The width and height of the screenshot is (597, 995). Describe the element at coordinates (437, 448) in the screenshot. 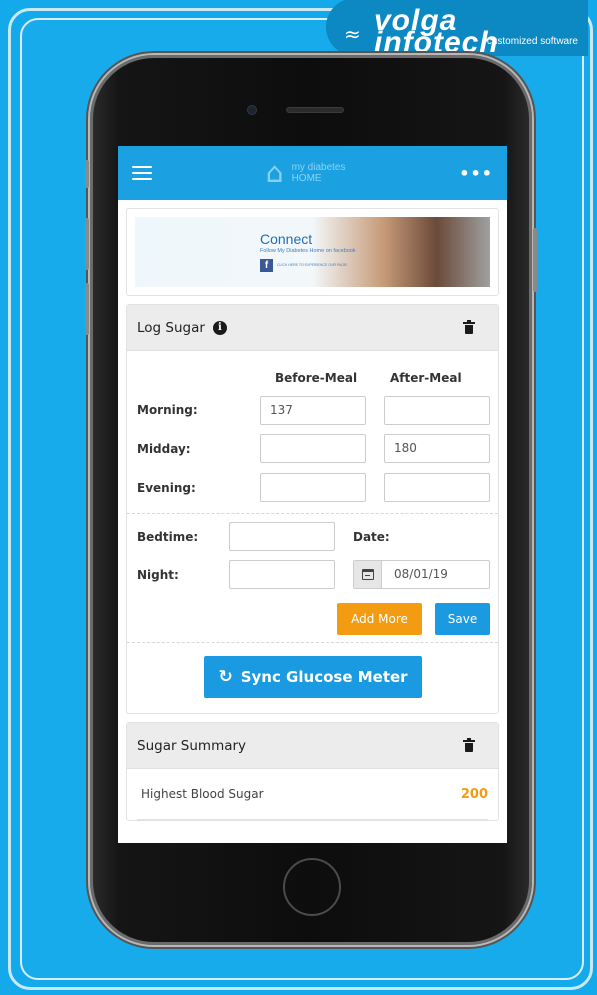

I see `midday-after-input: 180` at that location.